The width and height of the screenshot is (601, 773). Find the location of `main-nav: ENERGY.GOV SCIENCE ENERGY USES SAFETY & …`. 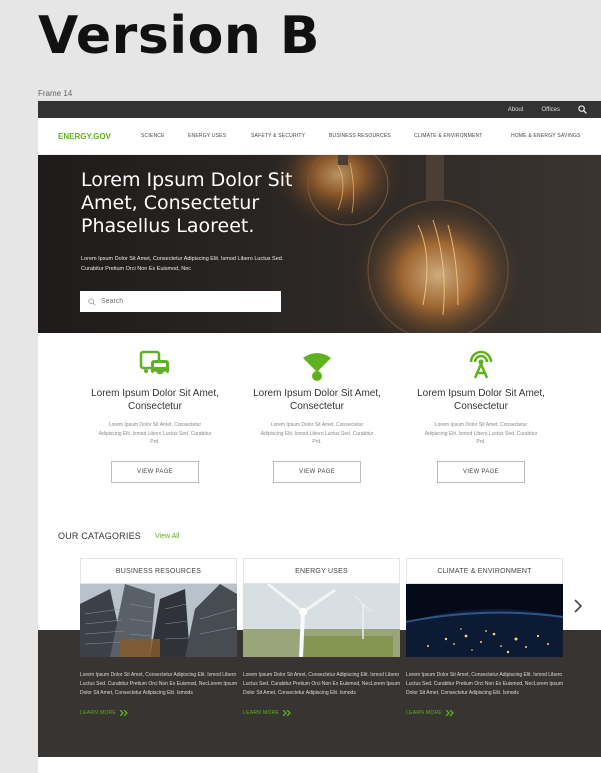

main-nav: ENERGY.GOV SCIENCE ENERGY USES SAFETY & … is located at coordinates (319, 136).